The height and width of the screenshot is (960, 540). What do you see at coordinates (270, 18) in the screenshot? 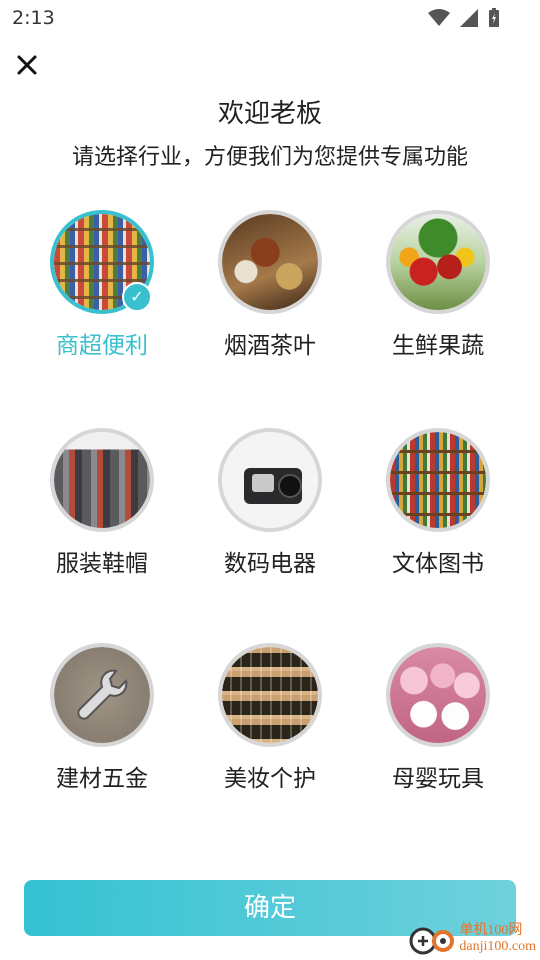
I see `status-bar: 2:13` at bounding box center [270, 18].